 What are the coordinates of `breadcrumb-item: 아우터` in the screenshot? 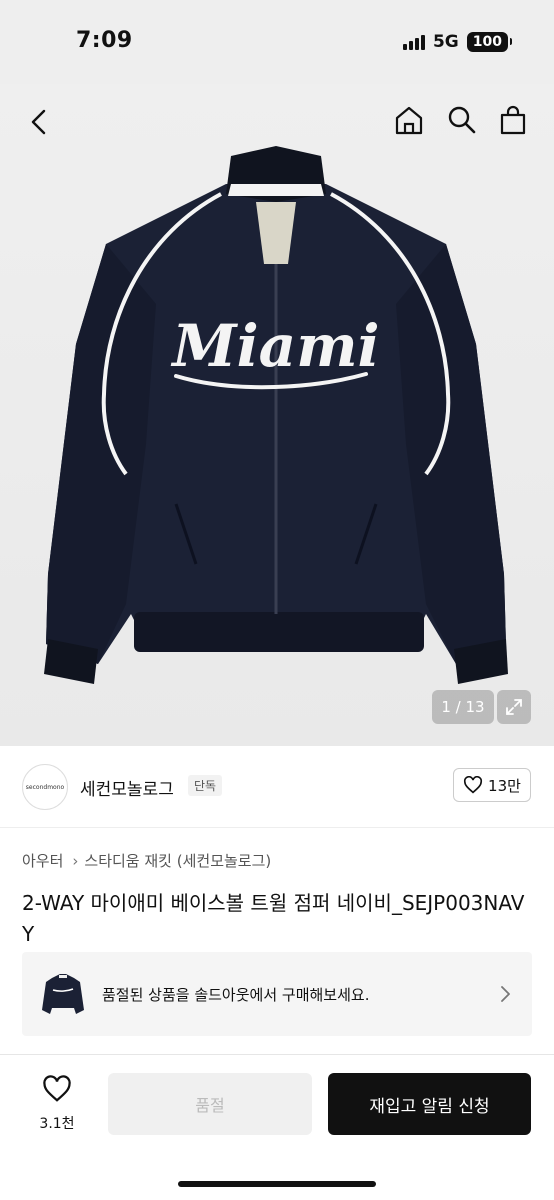 It's located at (42, 860).